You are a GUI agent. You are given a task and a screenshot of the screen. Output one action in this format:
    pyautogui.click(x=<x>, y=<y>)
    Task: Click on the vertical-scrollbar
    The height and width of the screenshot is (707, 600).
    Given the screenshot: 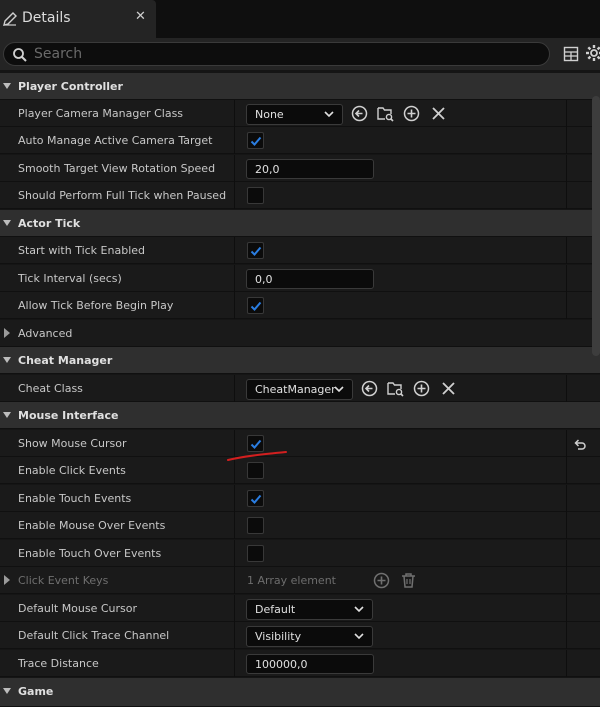 What is the action you would take?
    pyautogui.click(x=596, y=226)
    